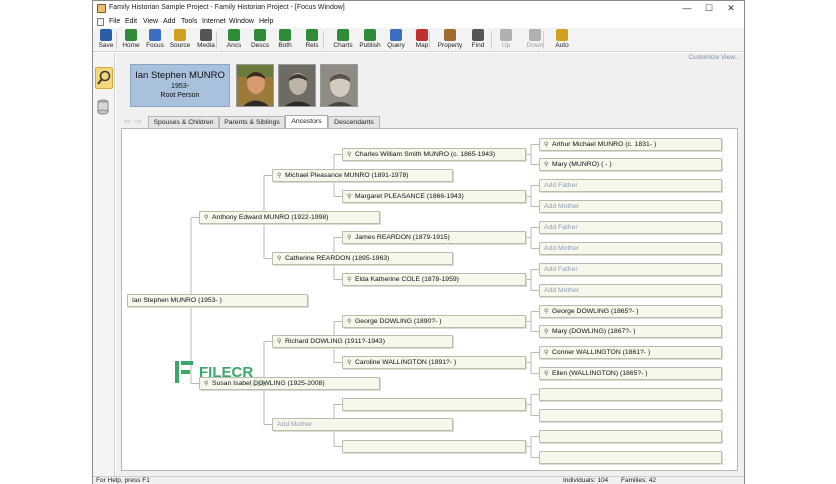  Describe the element at coordinates (266, 21) in the screenshot. I see `menu-help: Help` at that location.